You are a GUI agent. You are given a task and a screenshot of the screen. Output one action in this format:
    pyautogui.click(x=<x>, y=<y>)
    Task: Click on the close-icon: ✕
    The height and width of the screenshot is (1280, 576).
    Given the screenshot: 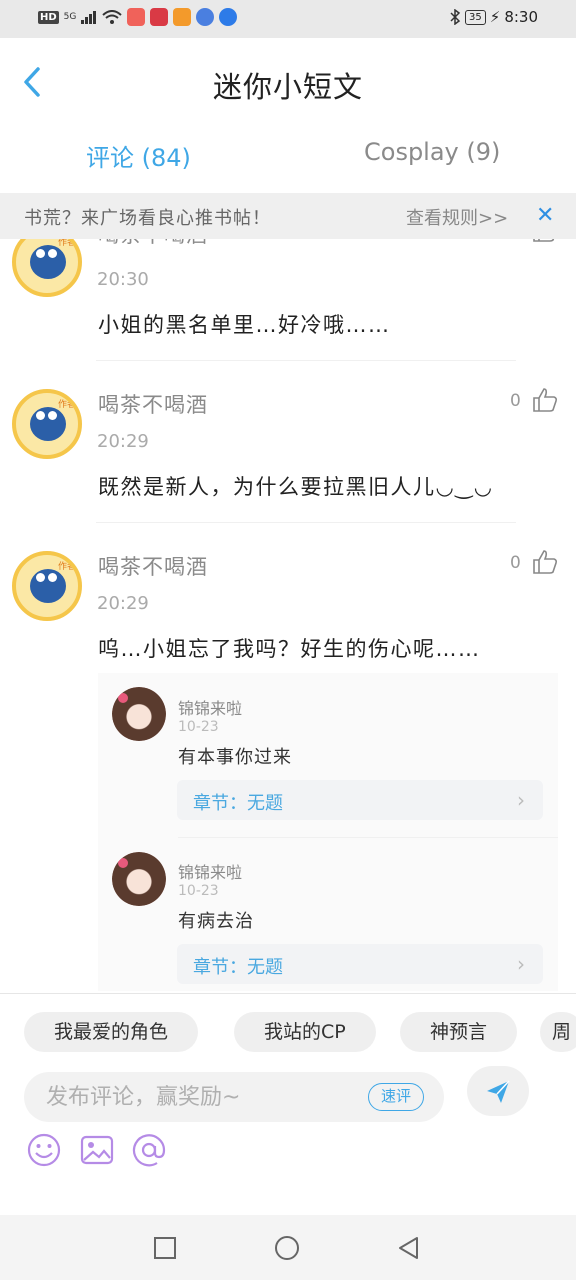 What is the action you would take?
    pyautogui.click(x=545, y=215)
    